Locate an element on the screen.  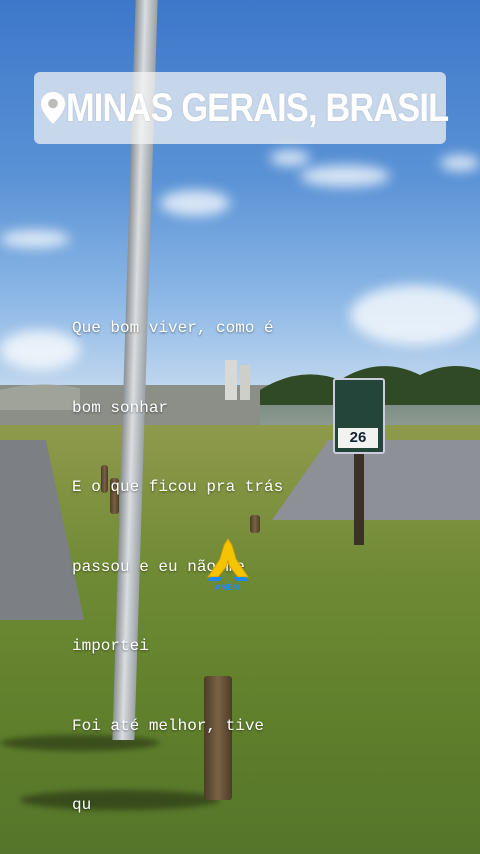
location-name: MINAS GERAIS, BRASIL is located at coordinates (257, 107).